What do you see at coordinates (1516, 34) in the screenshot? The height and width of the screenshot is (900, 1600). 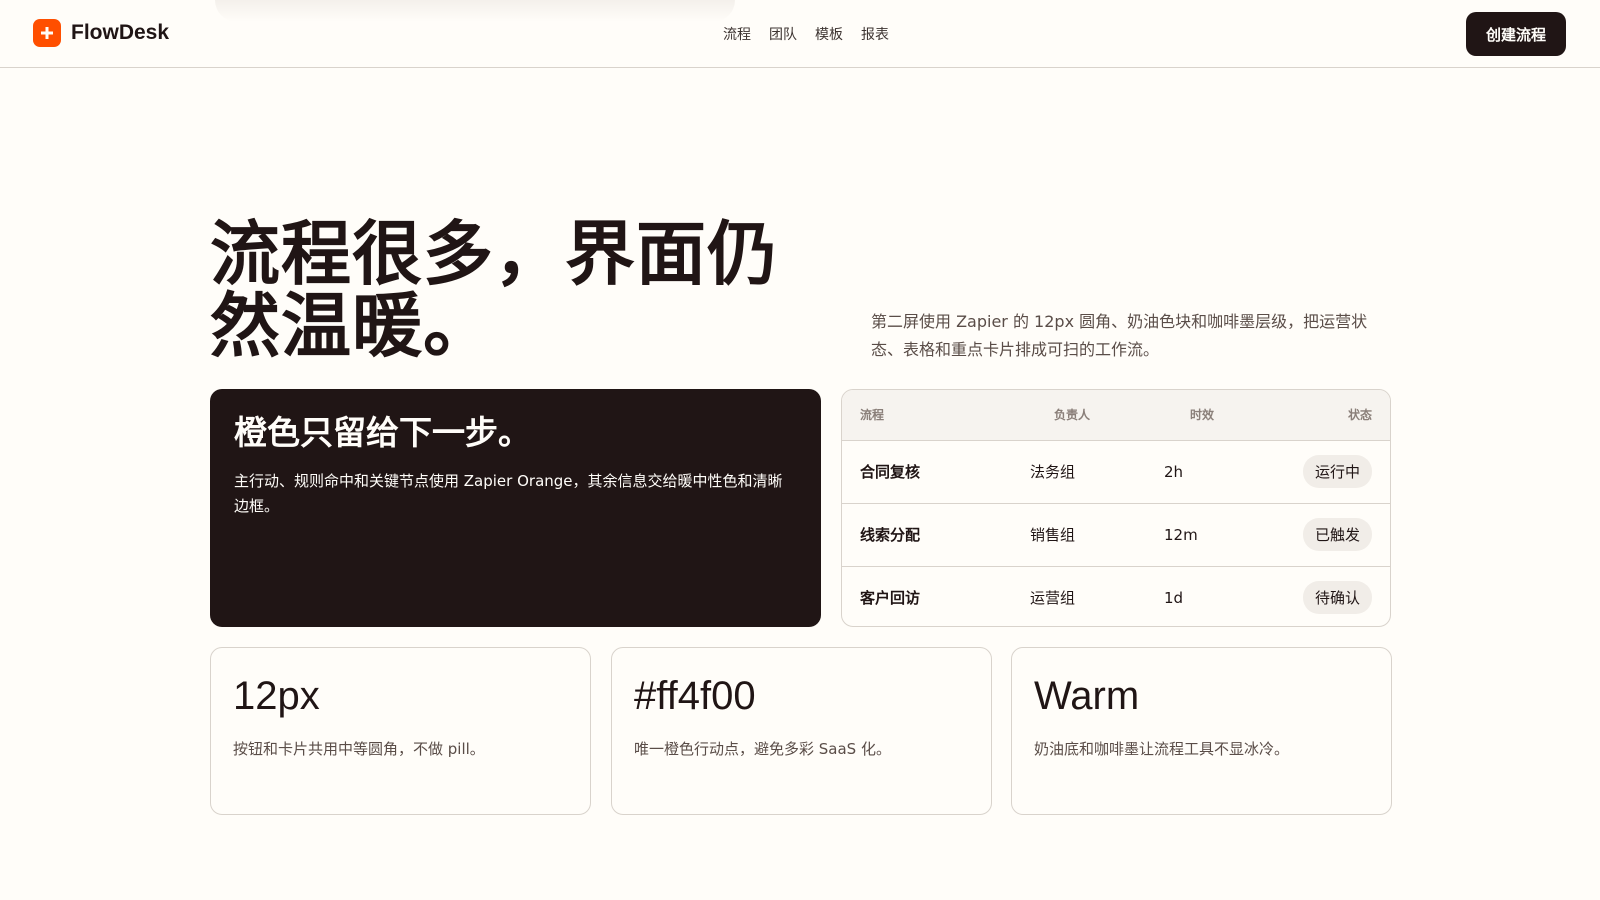 I see `create-workflow-button: 创建流程` at bounding box center [1516, 34].